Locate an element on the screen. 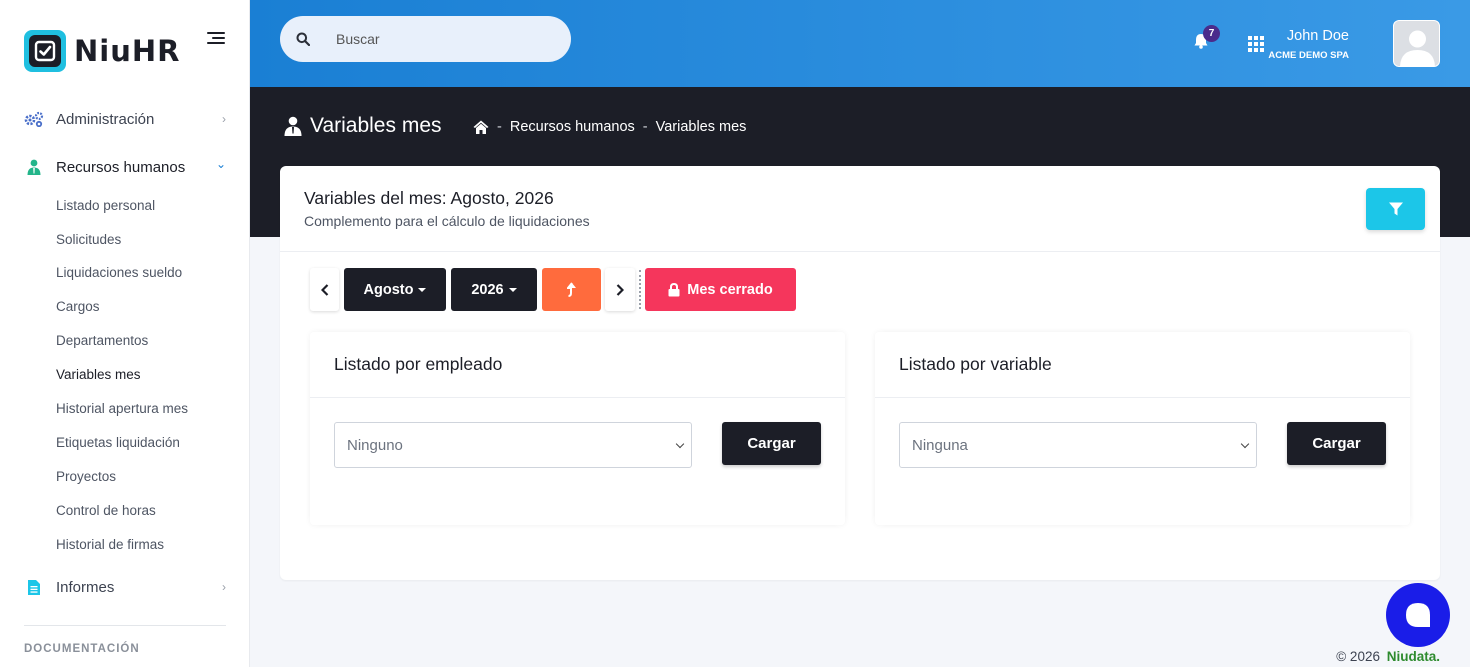 The width and height of the screenshot is (1470, 667). breadcrumb: - Recursos humanos - Variables mes is located at coordinates (609, 127).